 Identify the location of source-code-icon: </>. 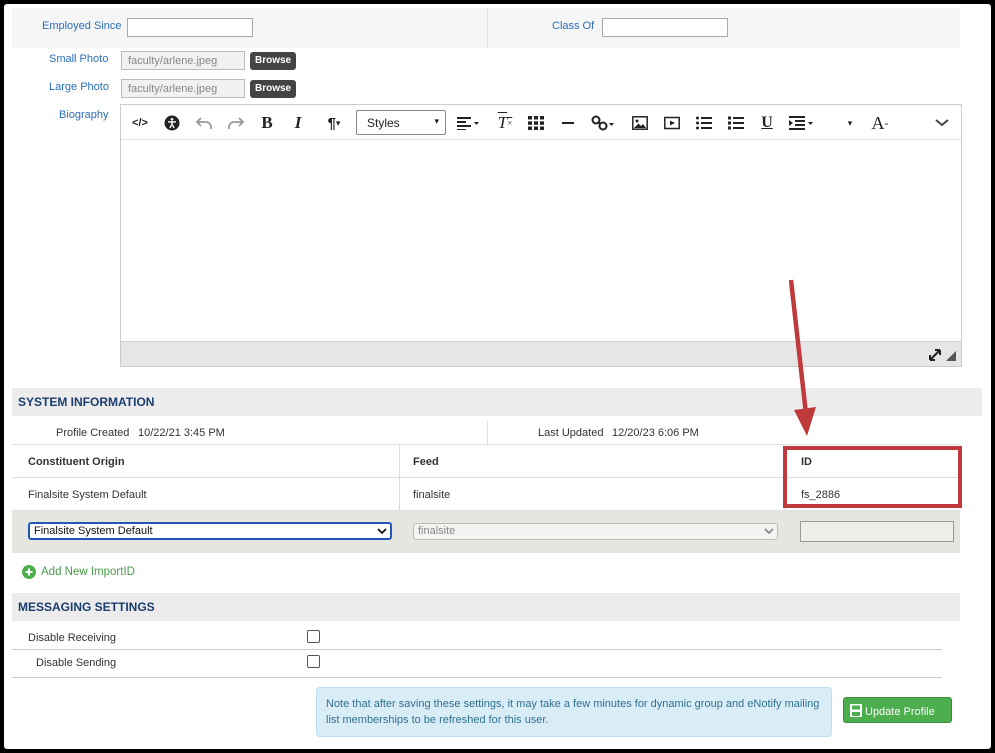
(140, 123).